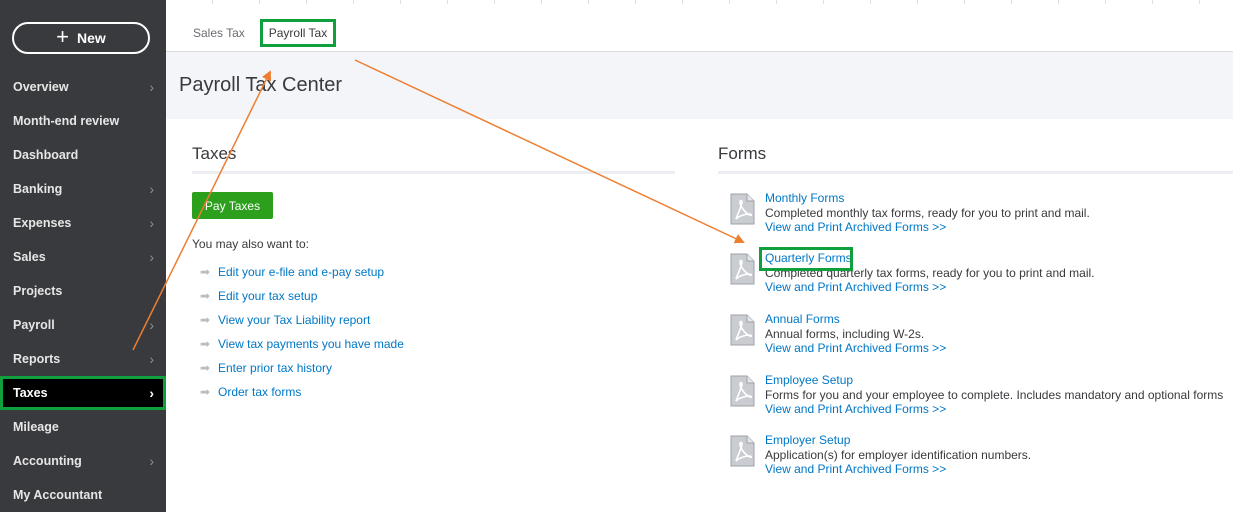 This screenshot has height=512, width=1233. What do you see at coordinates (298, 33) in the screenshot?
I see `tab-payroll-tax: Payroll Tax` at bounding box center [298, 33].